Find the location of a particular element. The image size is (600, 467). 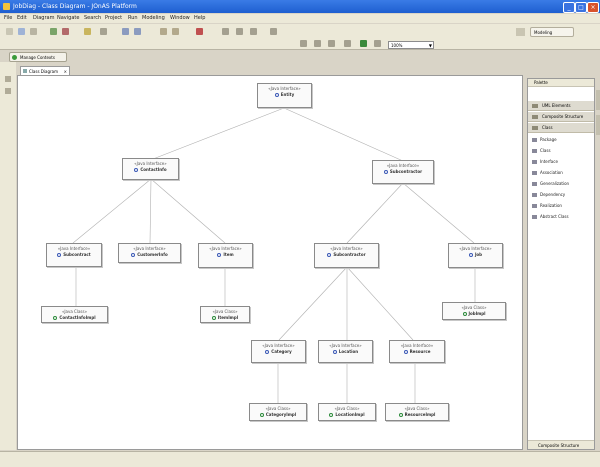

class-node: «Java Class» CategoryImpl is located at coordinates (278, 412).